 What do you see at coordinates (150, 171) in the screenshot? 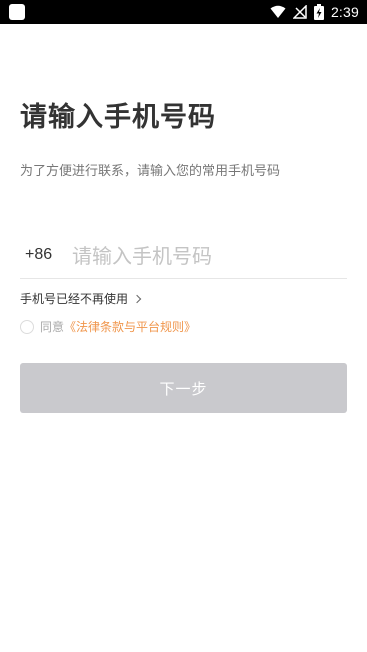
I see `page-subtitle: 为了方便进行联系，请输入您的常用手机号码` at bounding box center [150, 171].